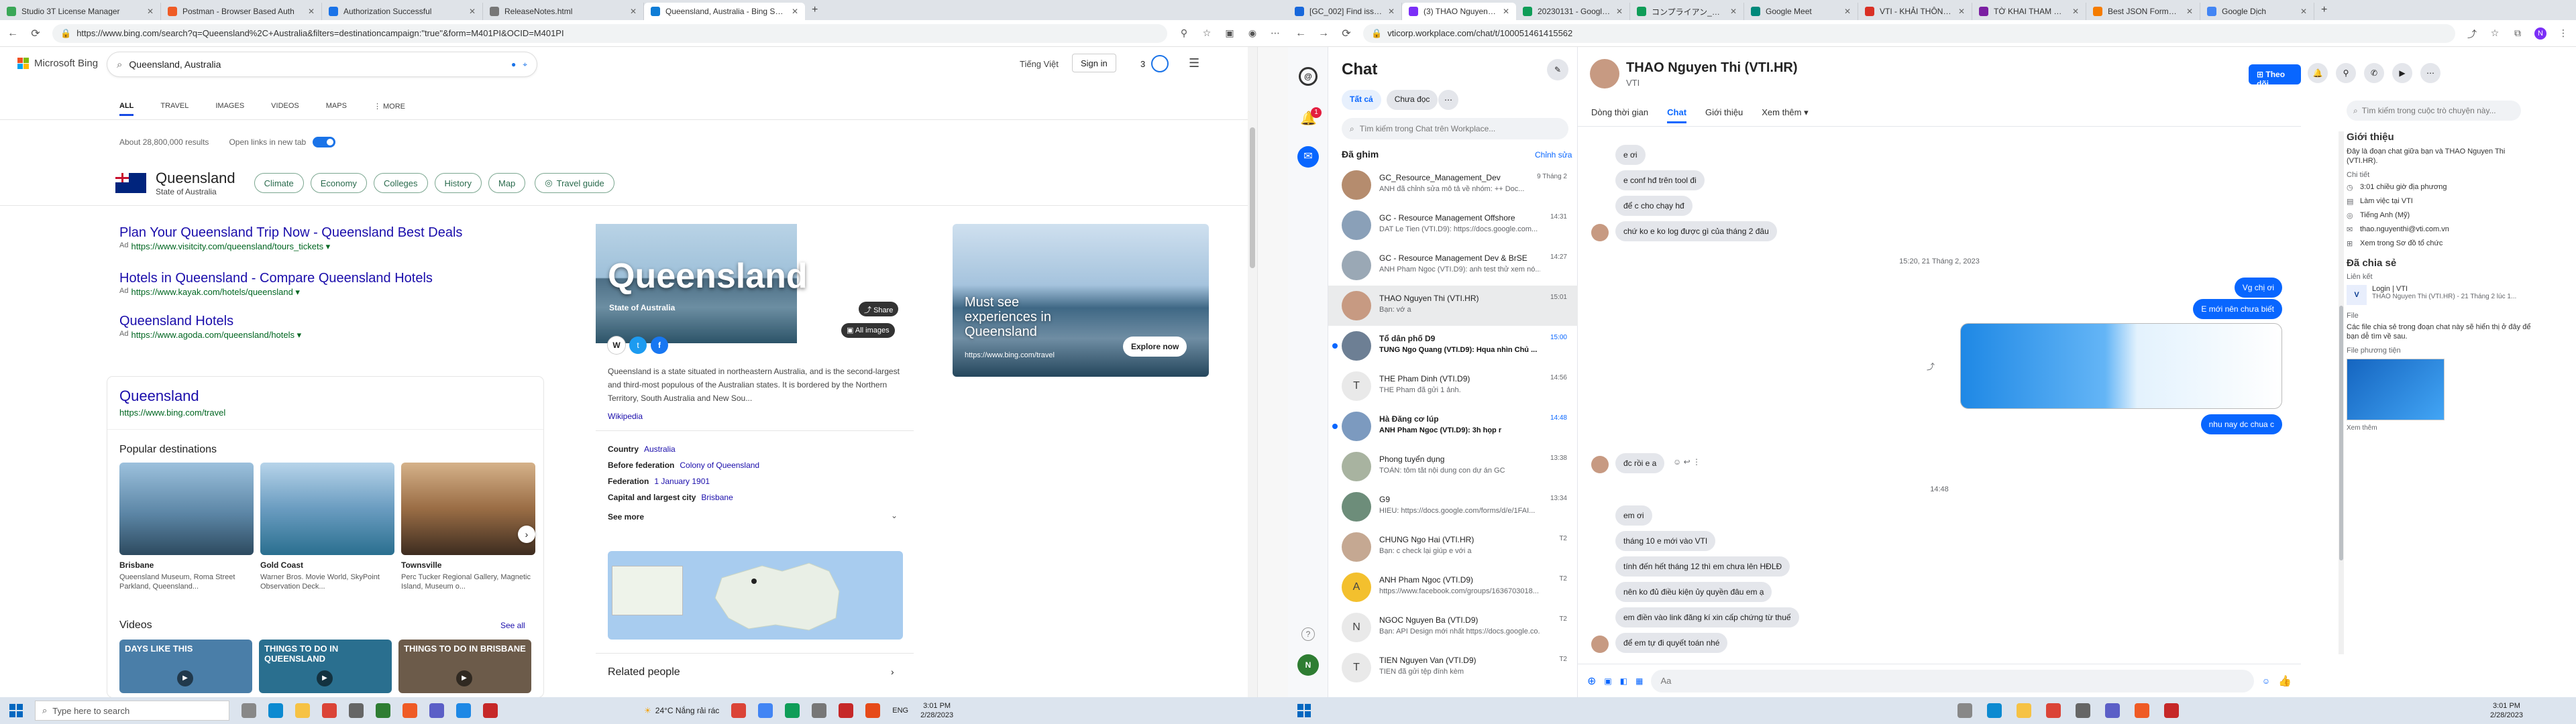 Image resolution: width=2576 pixels, height=724 pixels. I want to click on menu-icon: ⋮, so click(2563, 33).